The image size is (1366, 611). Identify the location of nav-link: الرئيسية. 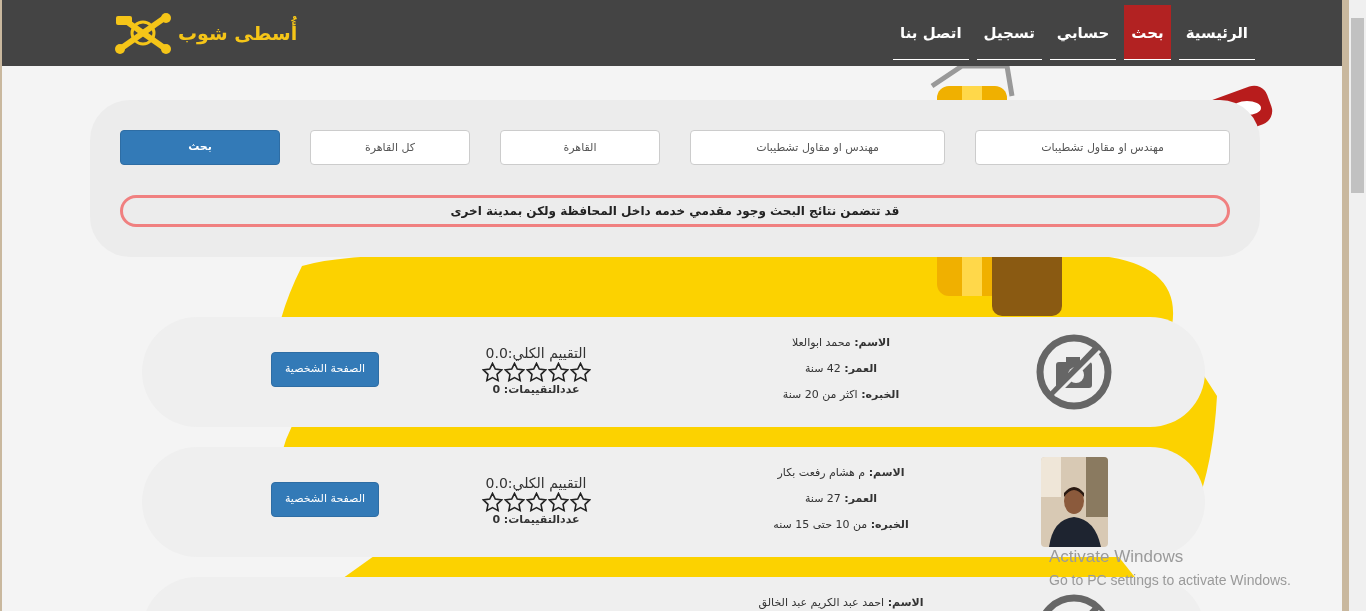
(1216, 32).